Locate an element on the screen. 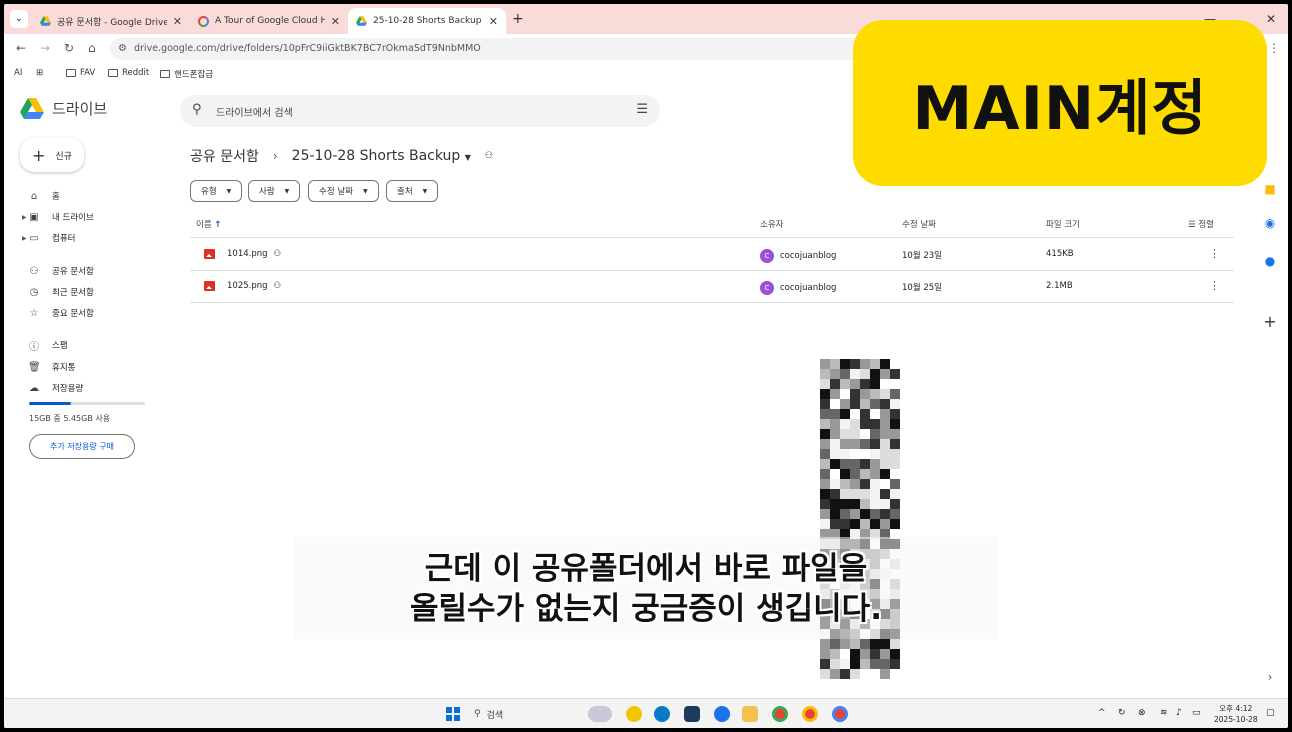  close-window-icon: ✕ is located at coordinates (1271, 19).